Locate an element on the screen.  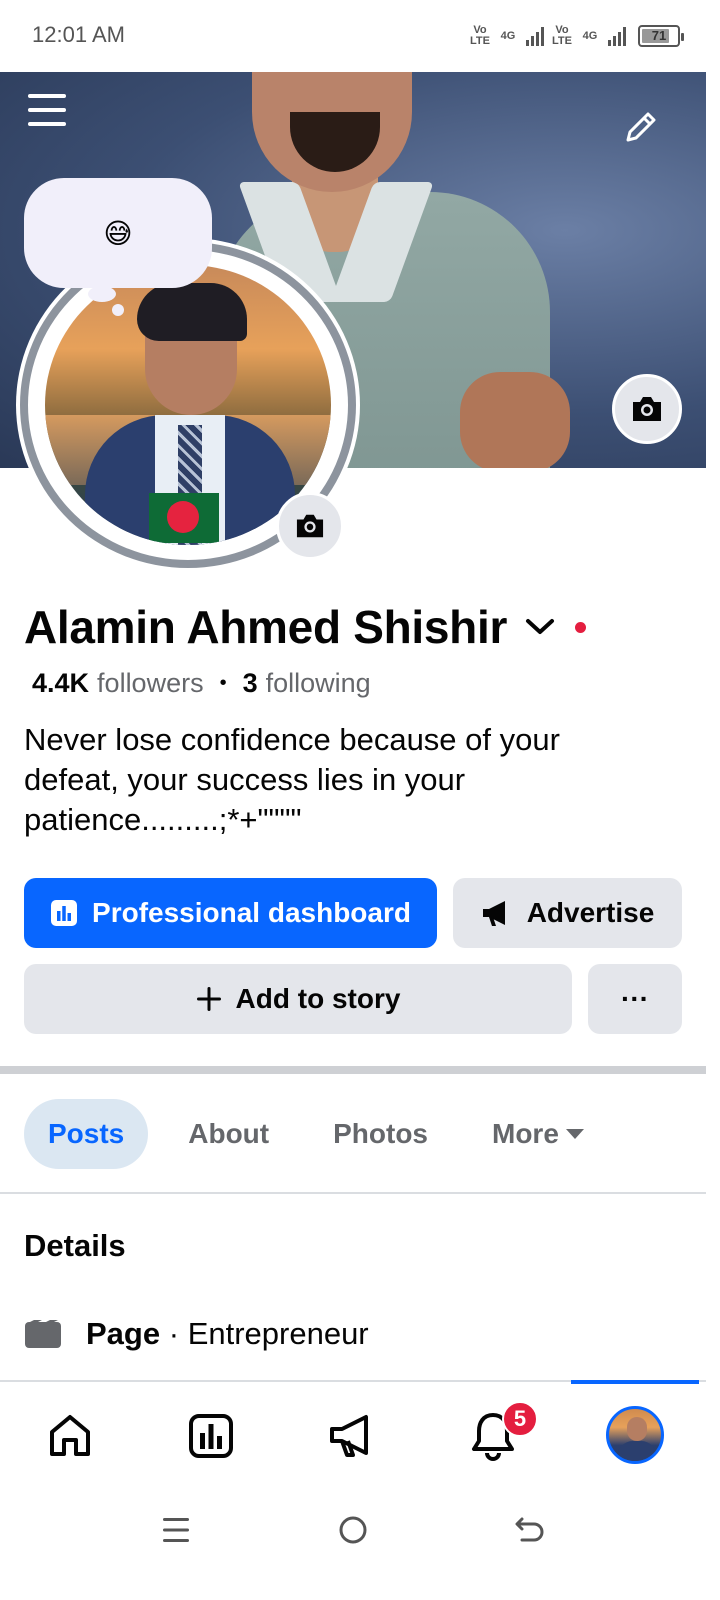
page-flag-icon is located at coordinates (43, 1334).